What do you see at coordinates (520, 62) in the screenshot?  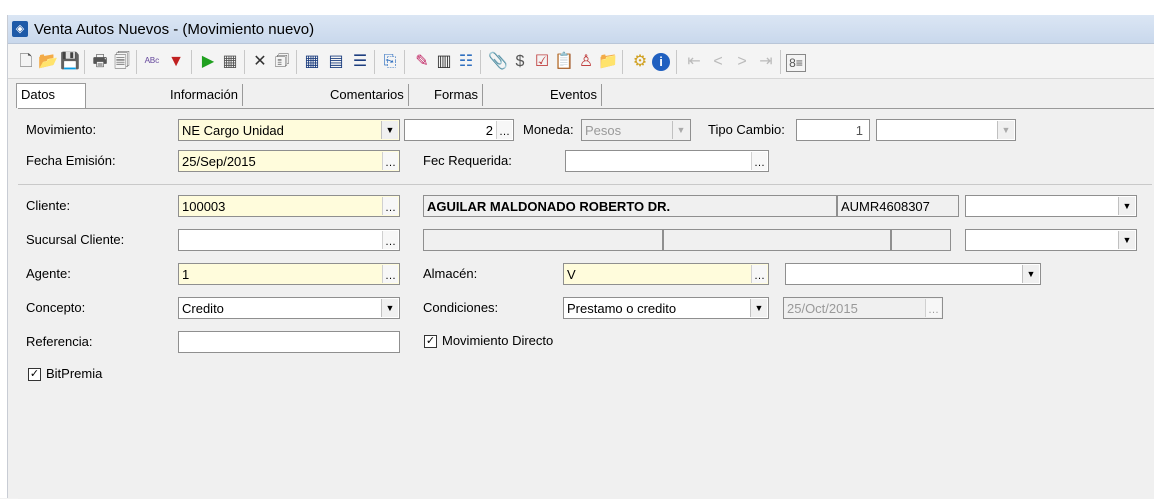 I see `currency-icon: $` at bounding box center [520, 62].